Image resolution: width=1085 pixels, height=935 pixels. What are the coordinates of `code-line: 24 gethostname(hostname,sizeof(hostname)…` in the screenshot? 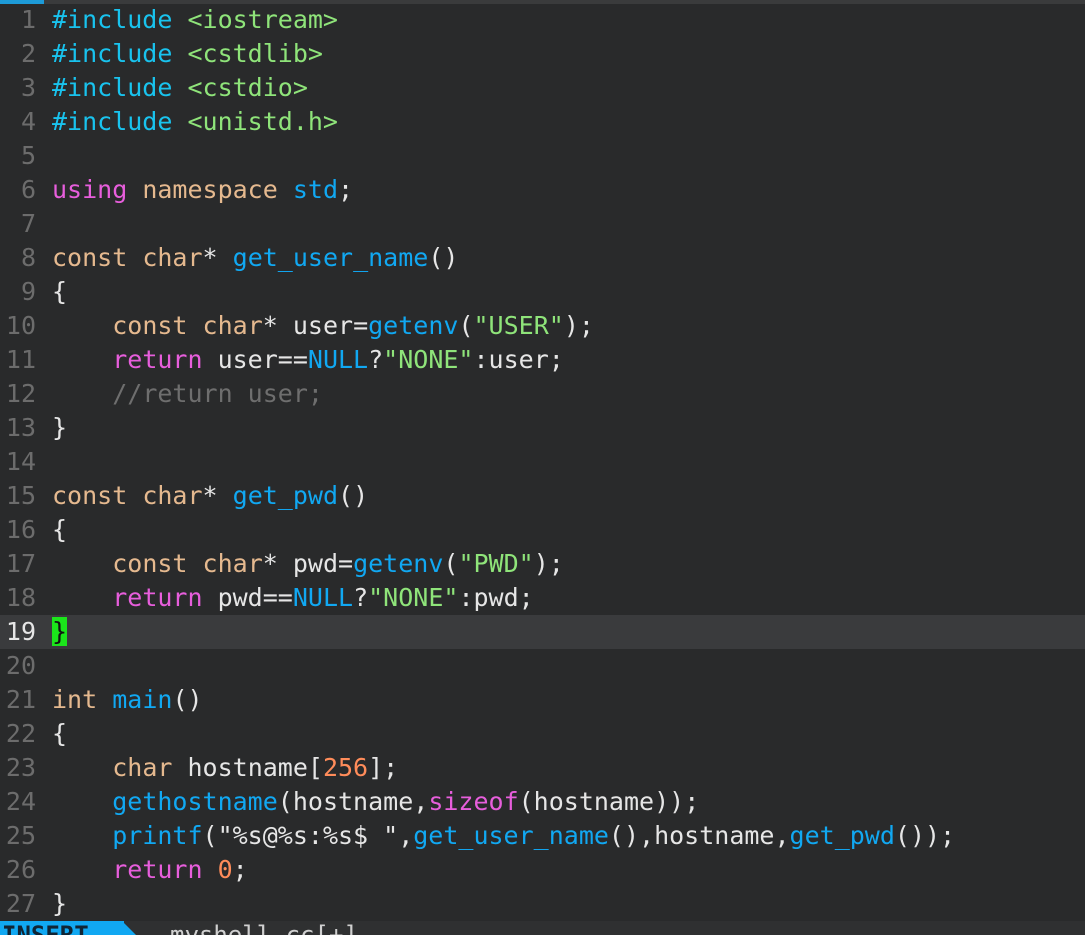 It's located at (542, 802).